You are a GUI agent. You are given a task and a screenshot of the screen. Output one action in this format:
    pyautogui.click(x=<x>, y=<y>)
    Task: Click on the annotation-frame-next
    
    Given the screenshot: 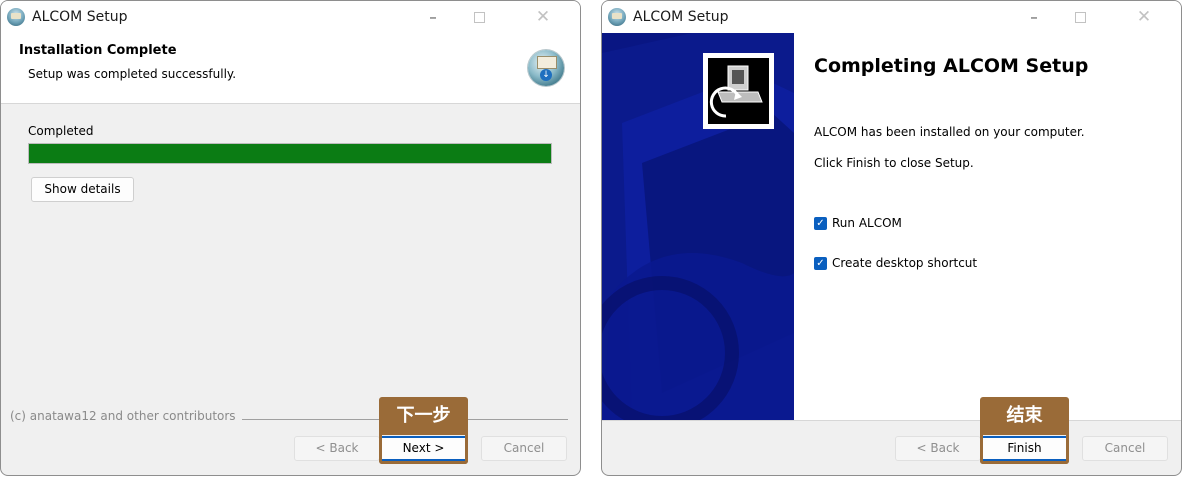 What is the action you would take?
    pyautogui.click(x=423, y=448)
    